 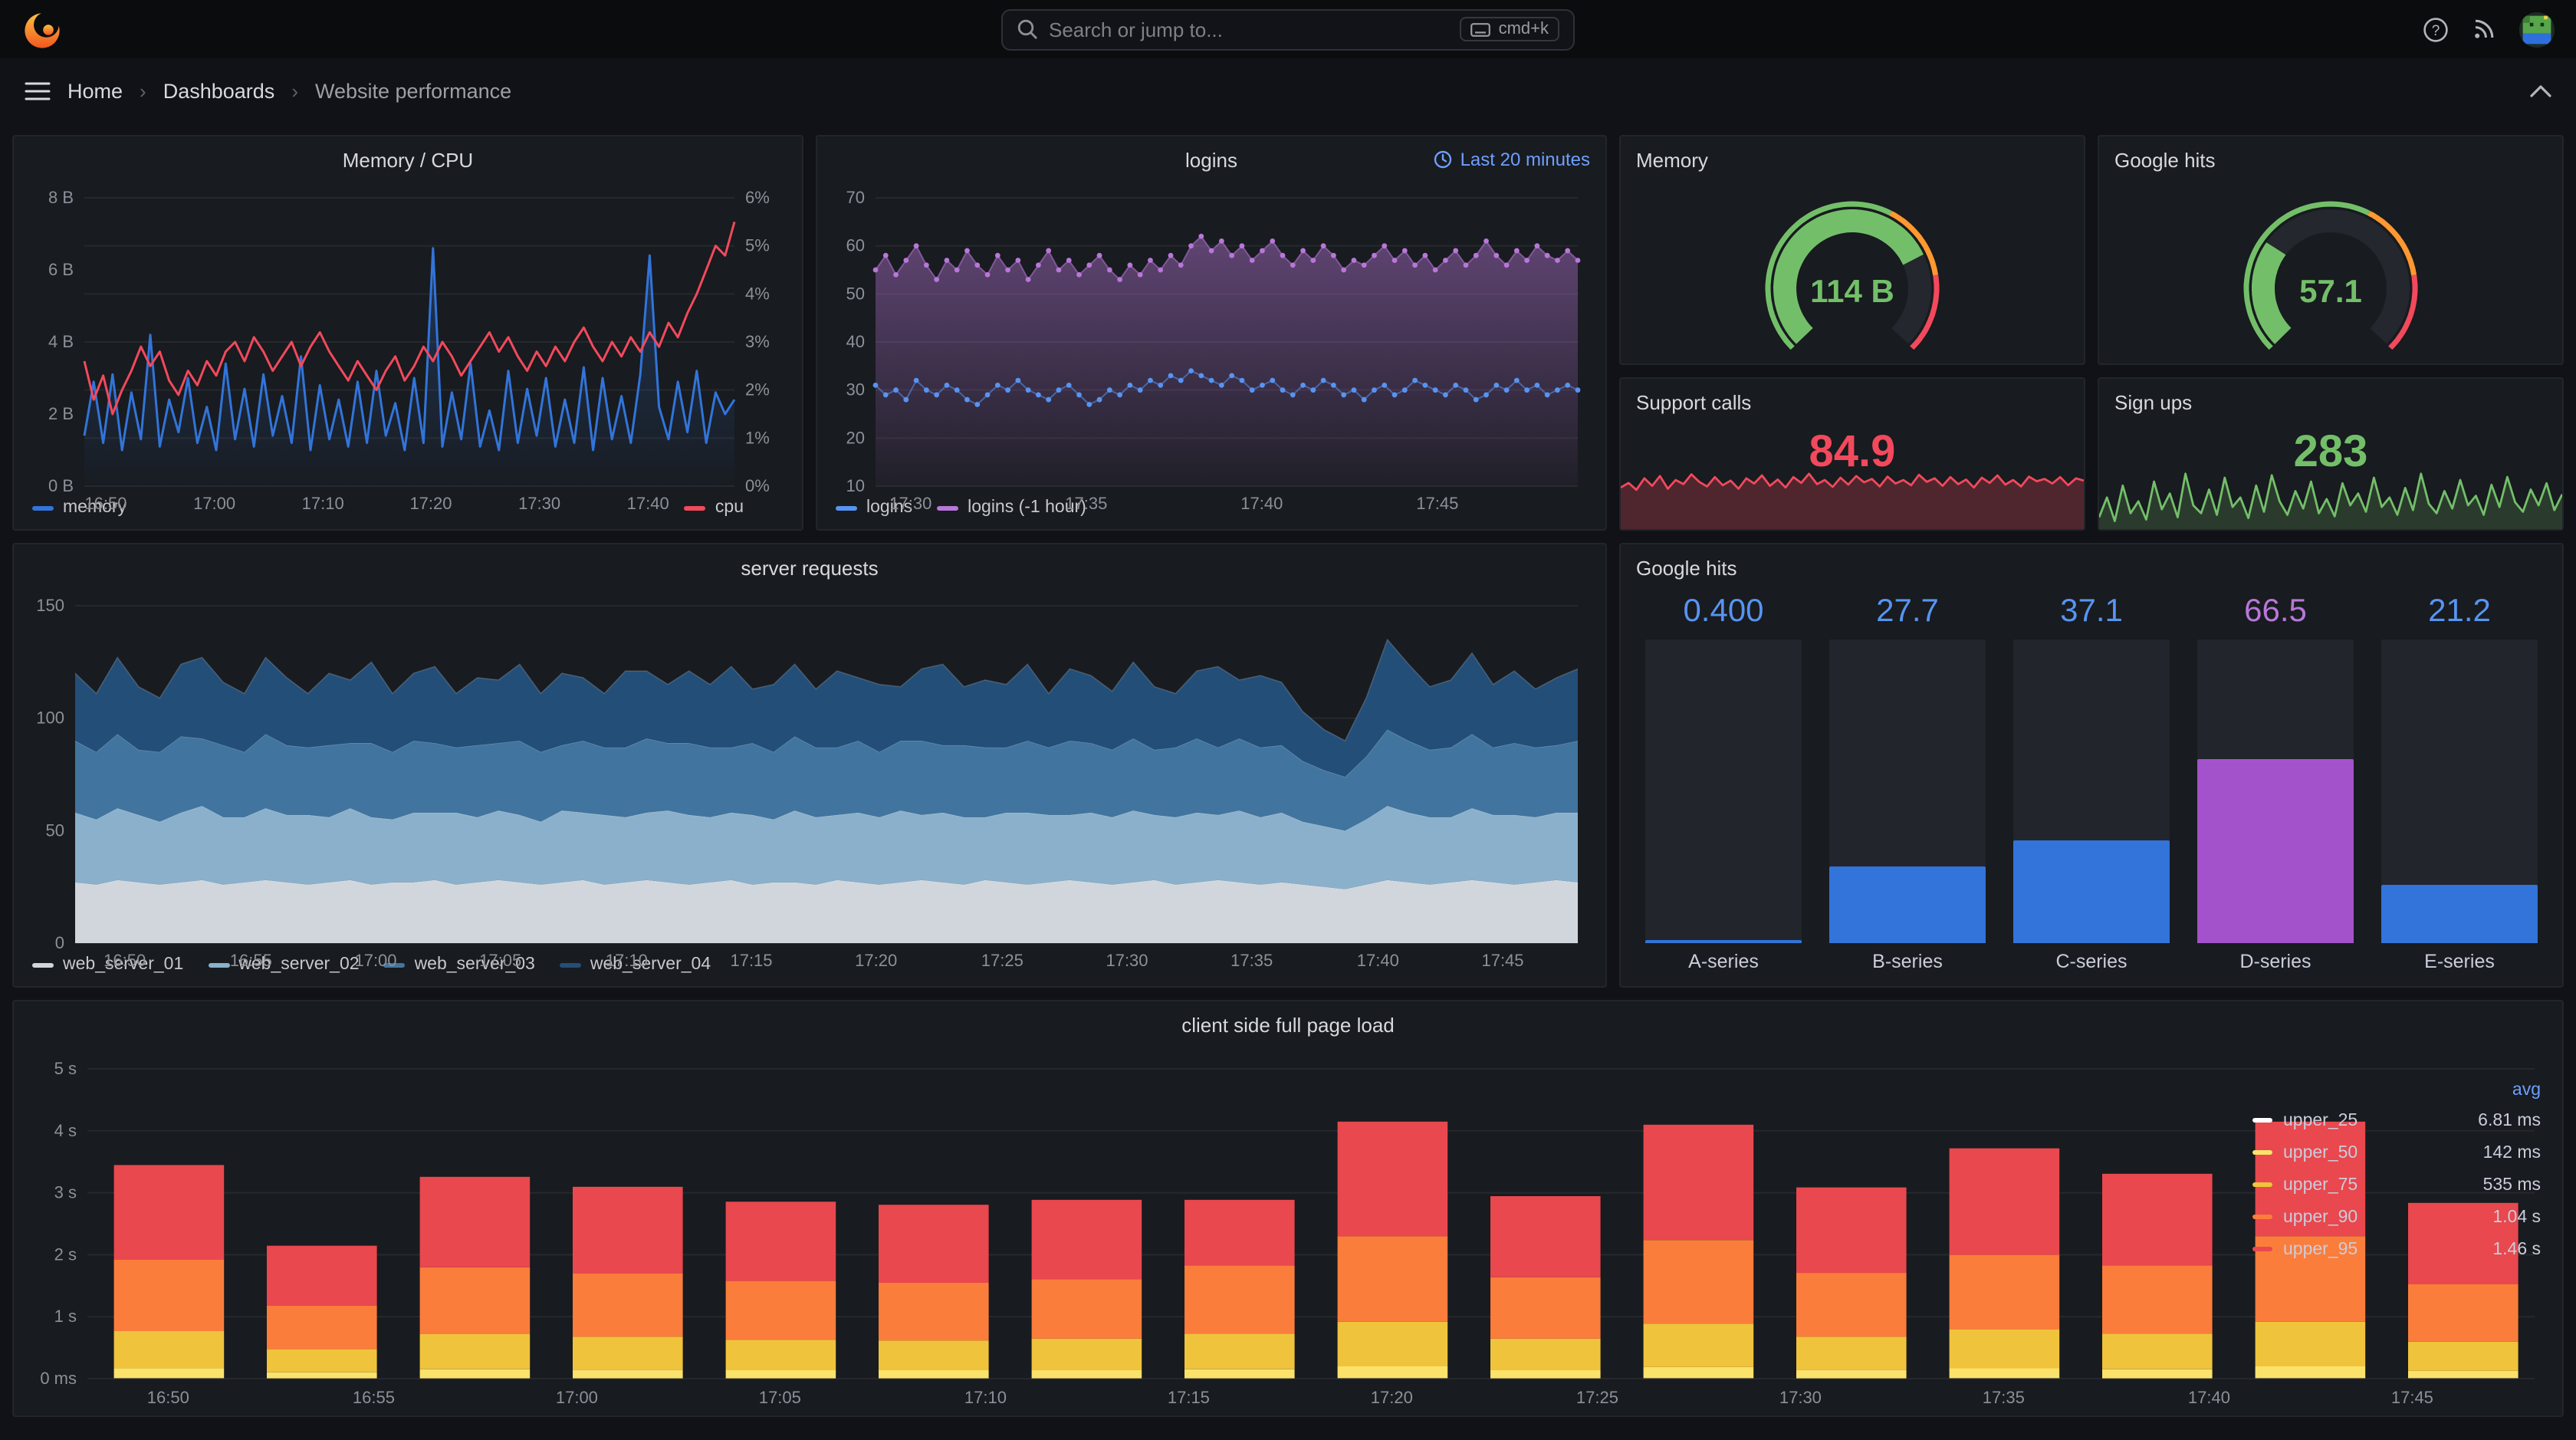 What do you see at coordinates (758, 245) in the screenshot?
I see `axis-tick-label: 5%` at bounding box center [758, 245].